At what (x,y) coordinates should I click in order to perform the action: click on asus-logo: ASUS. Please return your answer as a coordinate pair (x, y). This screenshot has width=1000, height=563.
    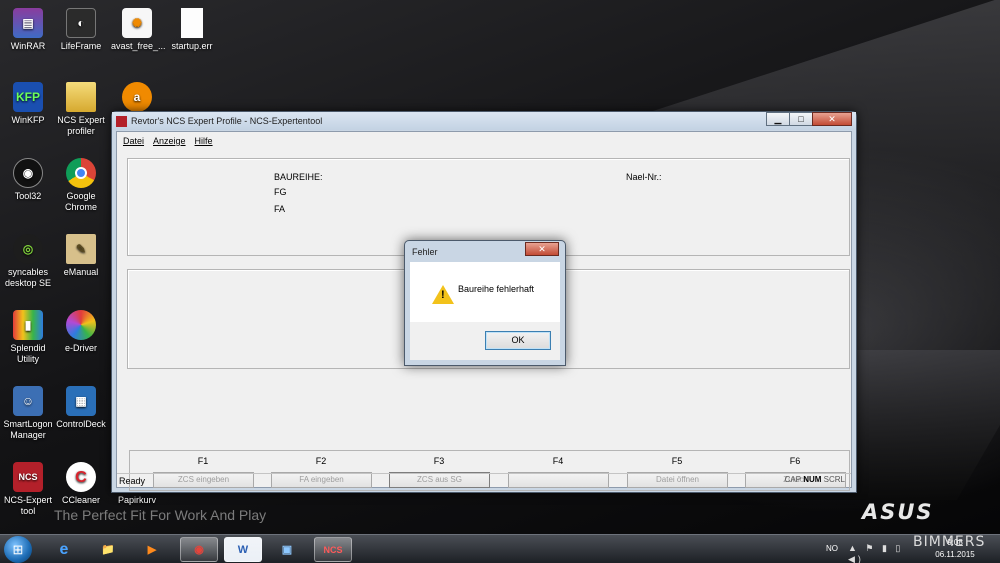
    Looking at the image, I should click on (898, 512).